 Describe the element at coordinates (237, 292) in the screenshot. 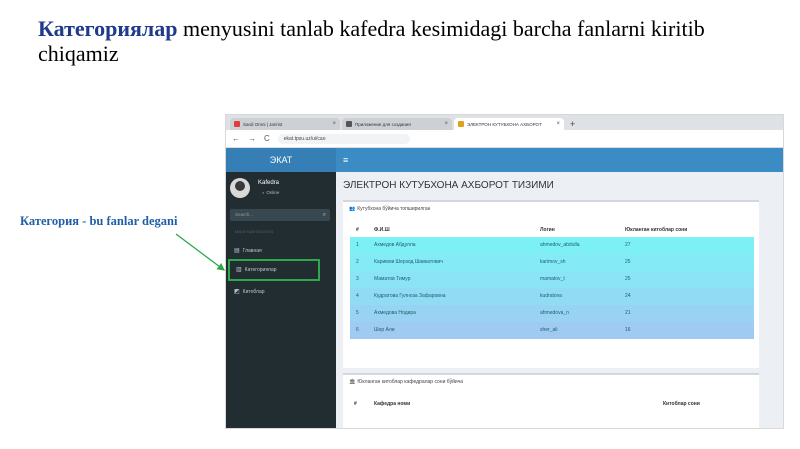

I see `book-icon: ◩` at that location.